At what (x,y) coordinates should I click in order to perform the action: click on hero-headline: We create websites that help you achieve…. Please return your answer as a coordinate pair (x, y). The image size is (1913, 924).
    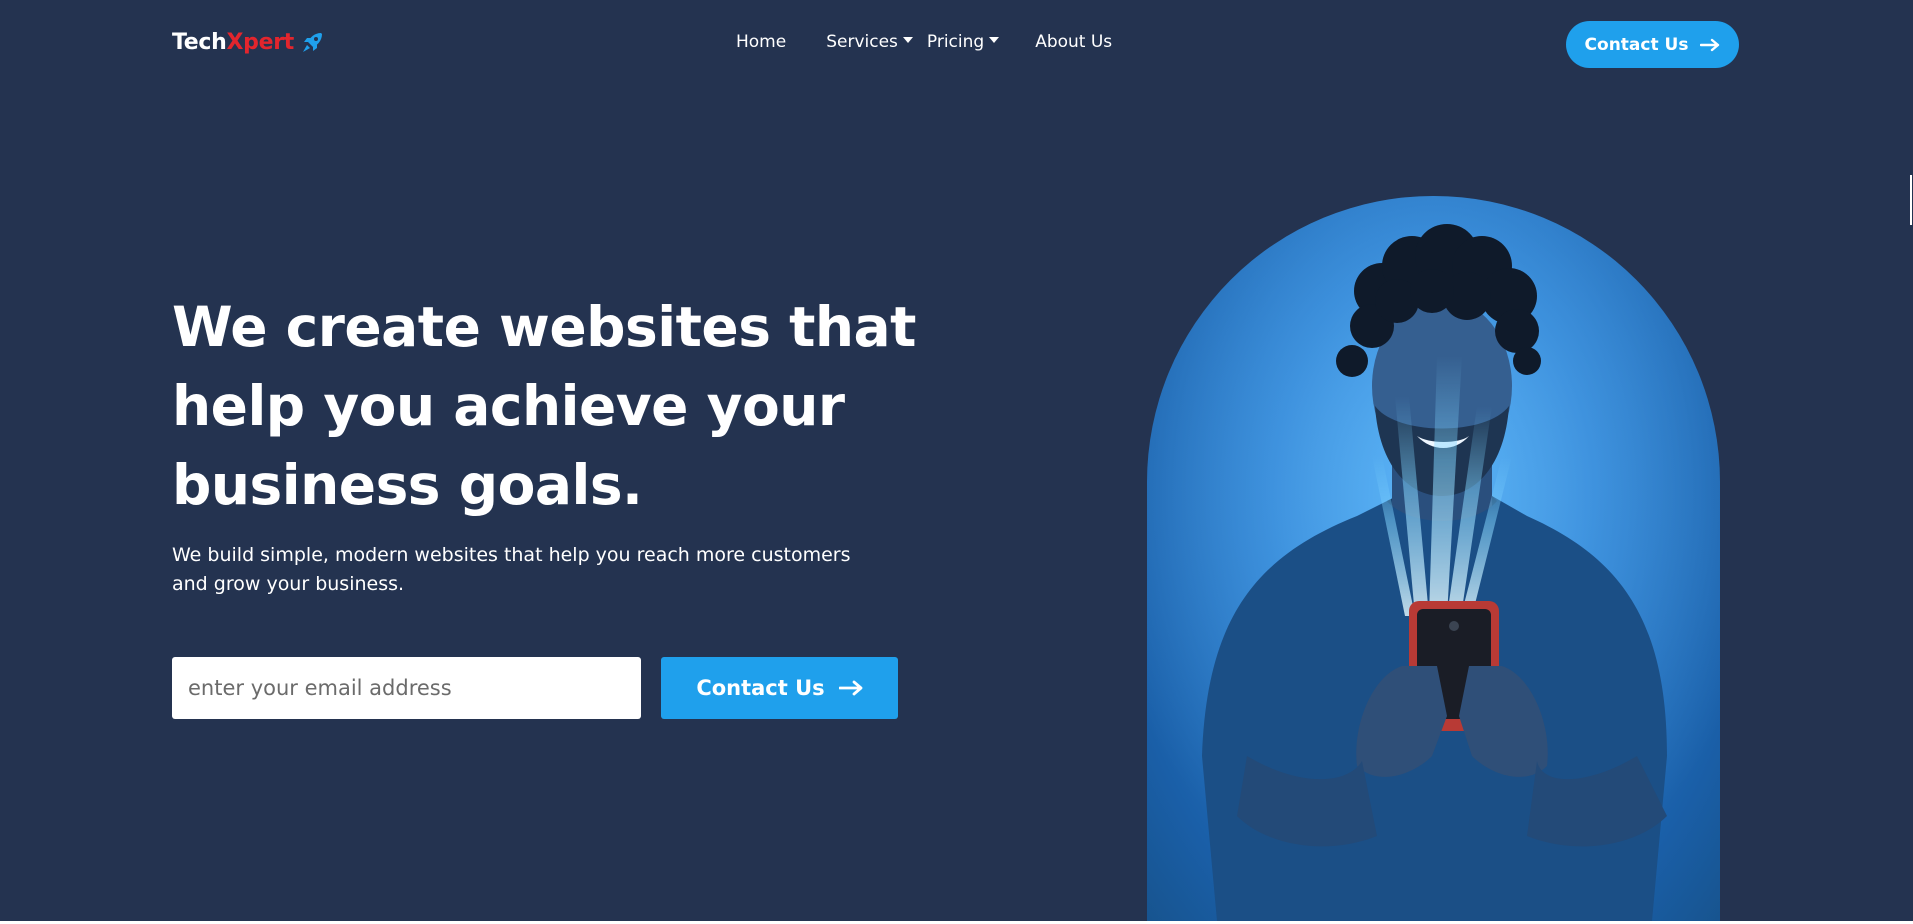
    Looking at the image, I should click on (544, 406).